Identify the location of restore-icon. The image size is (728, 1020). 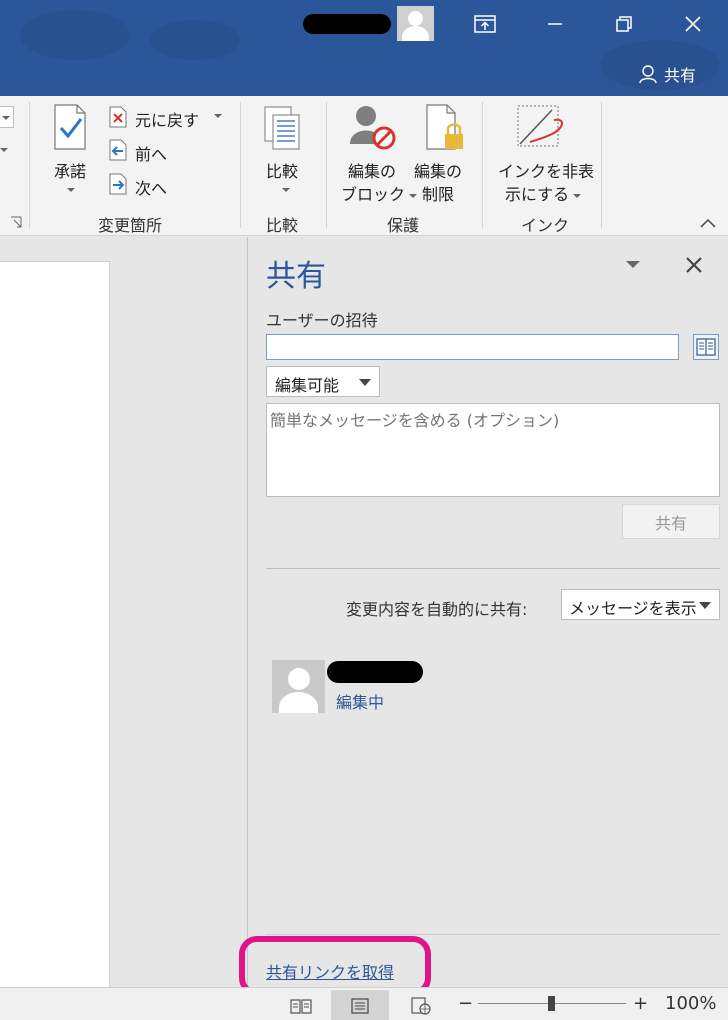
(624, 24).